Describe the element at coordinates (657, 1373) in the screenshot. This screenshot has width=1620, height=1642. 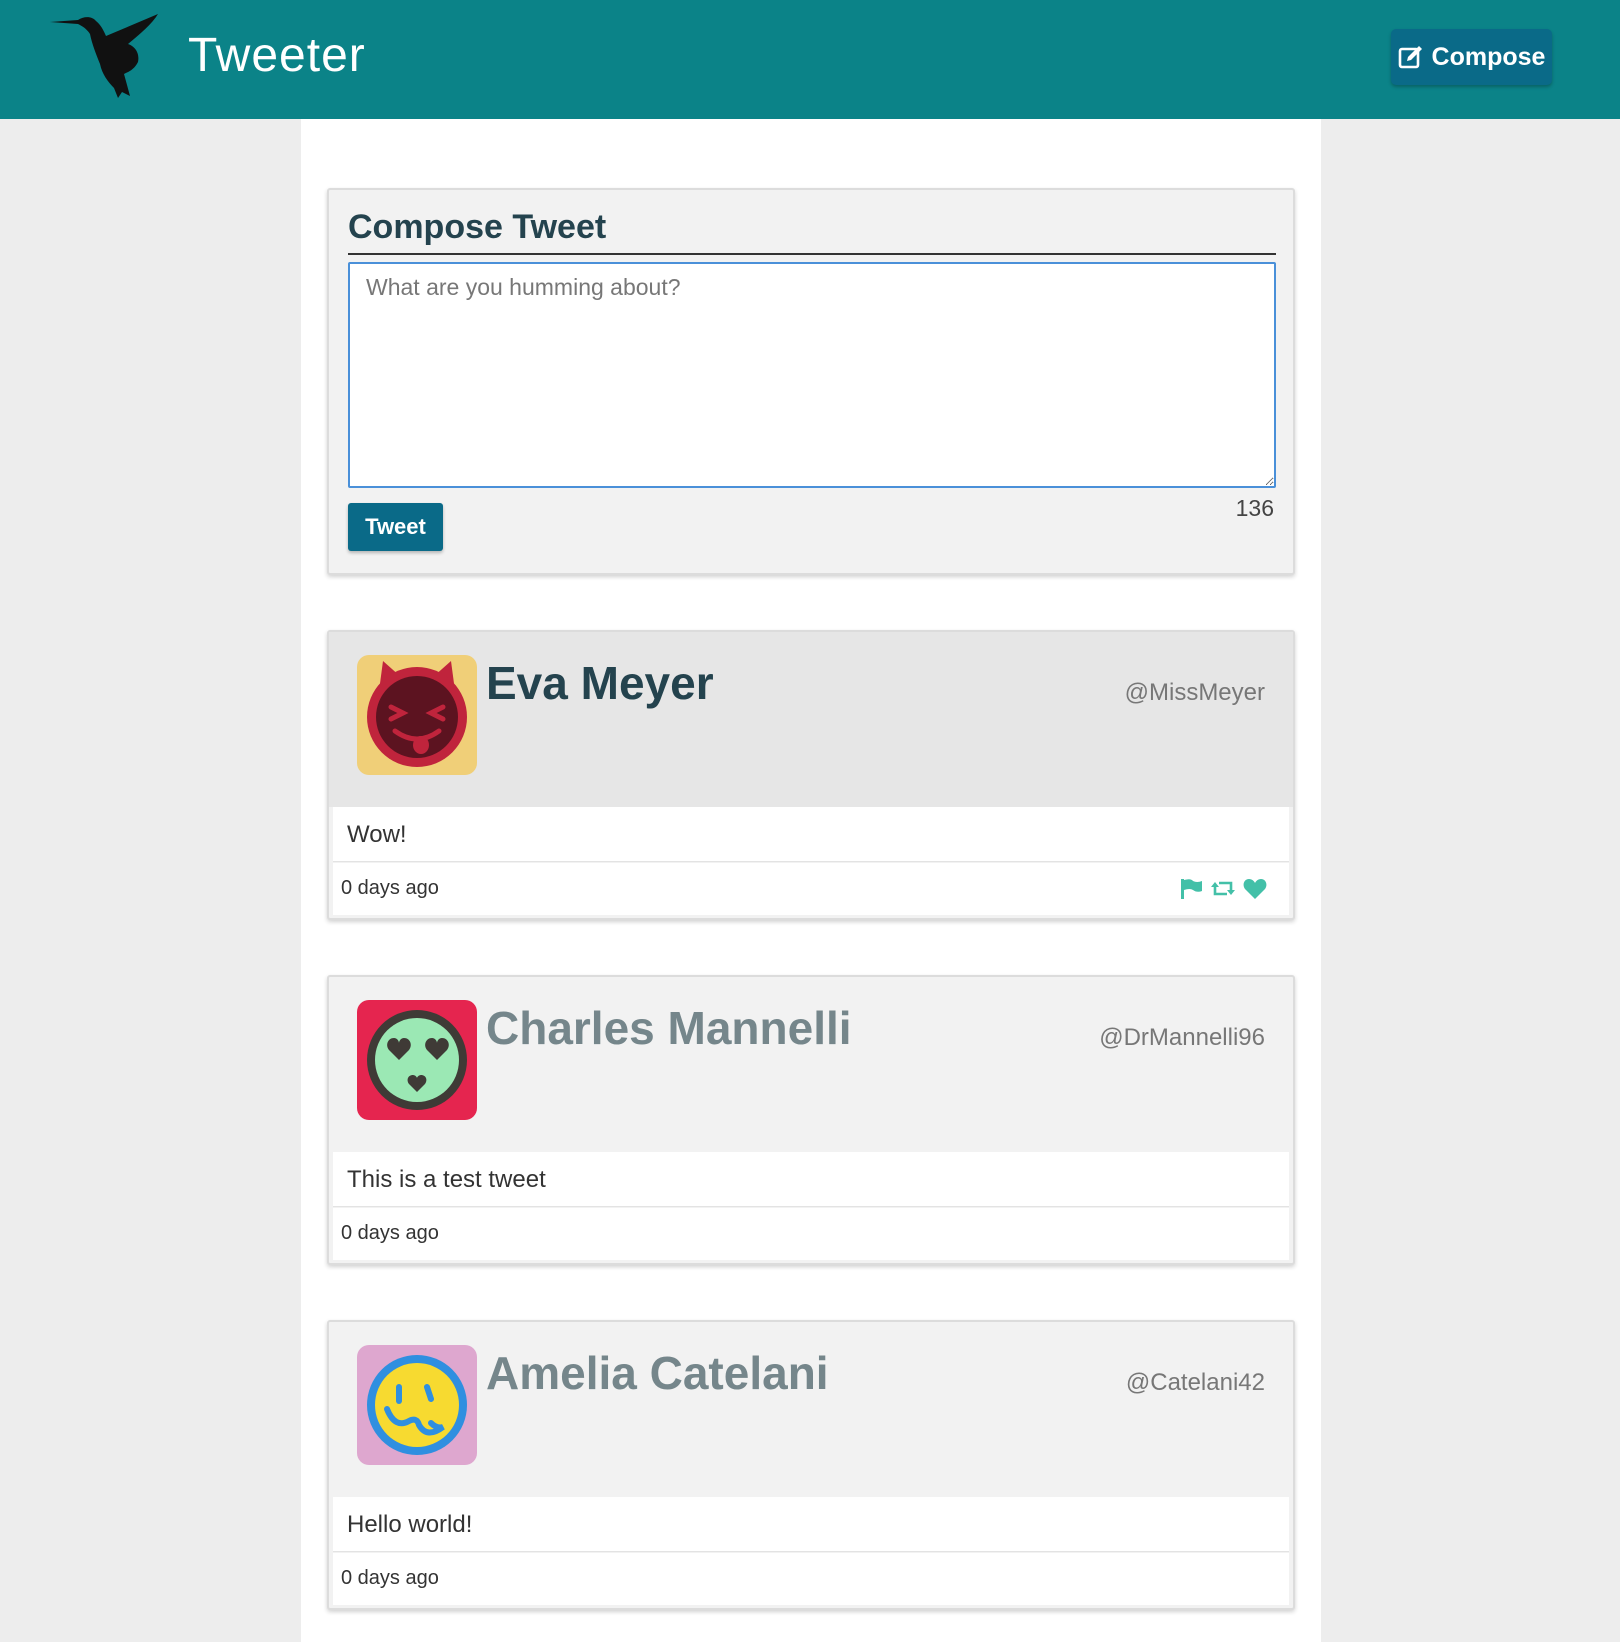
I see `tweet-author-name: Amelia Catelani` at that location.